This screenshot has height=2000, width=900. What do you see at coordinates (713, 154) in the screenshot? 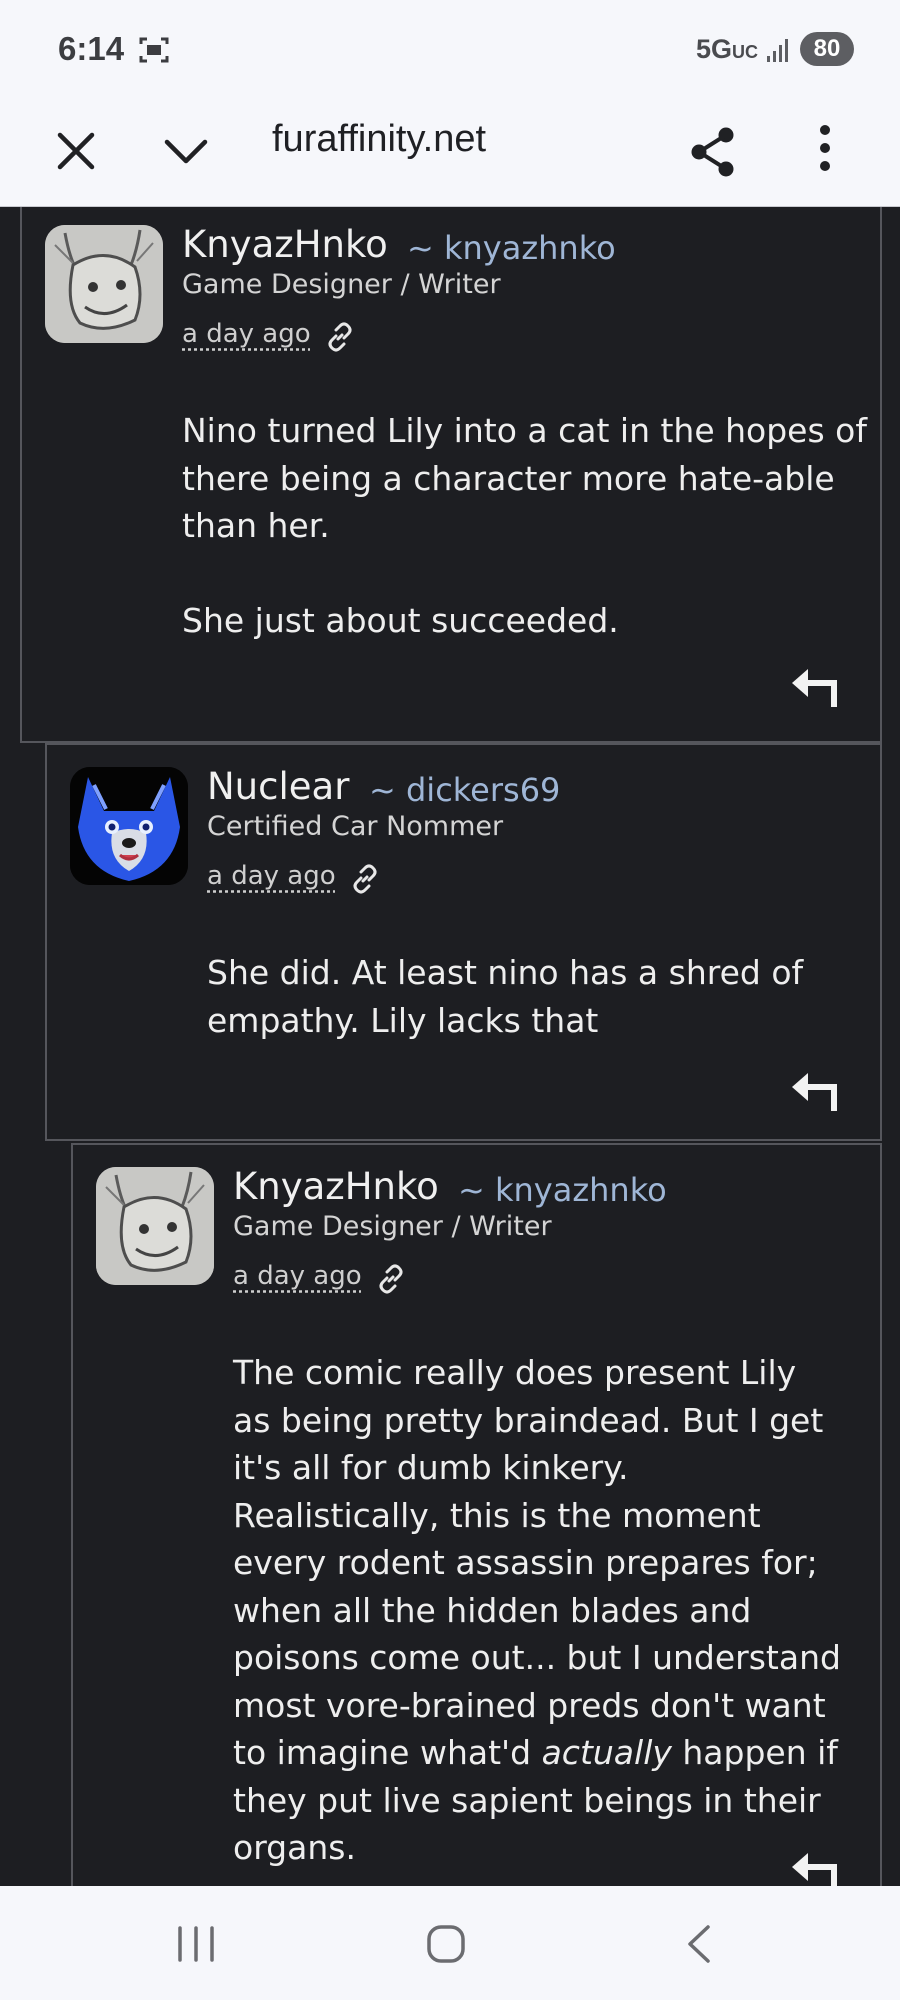
I see `share-icon` at bounding box center [713, 154].